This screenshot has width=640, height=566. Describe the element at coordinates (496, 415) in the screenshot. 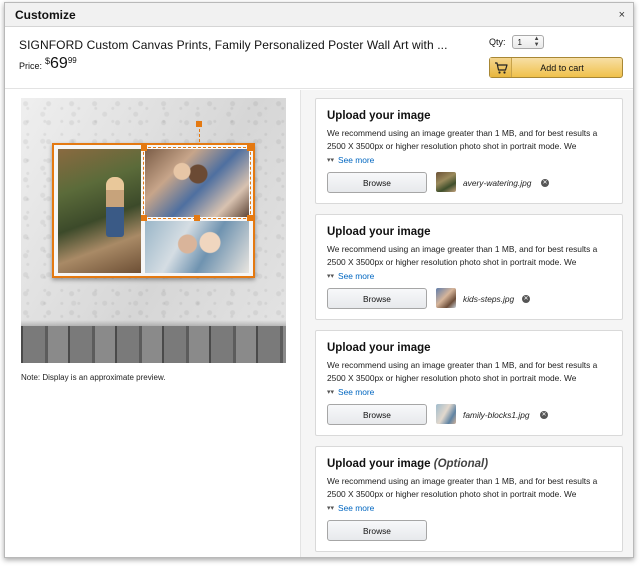

I see `uploaded-file-name: family-blocks1.jpg` at that location.